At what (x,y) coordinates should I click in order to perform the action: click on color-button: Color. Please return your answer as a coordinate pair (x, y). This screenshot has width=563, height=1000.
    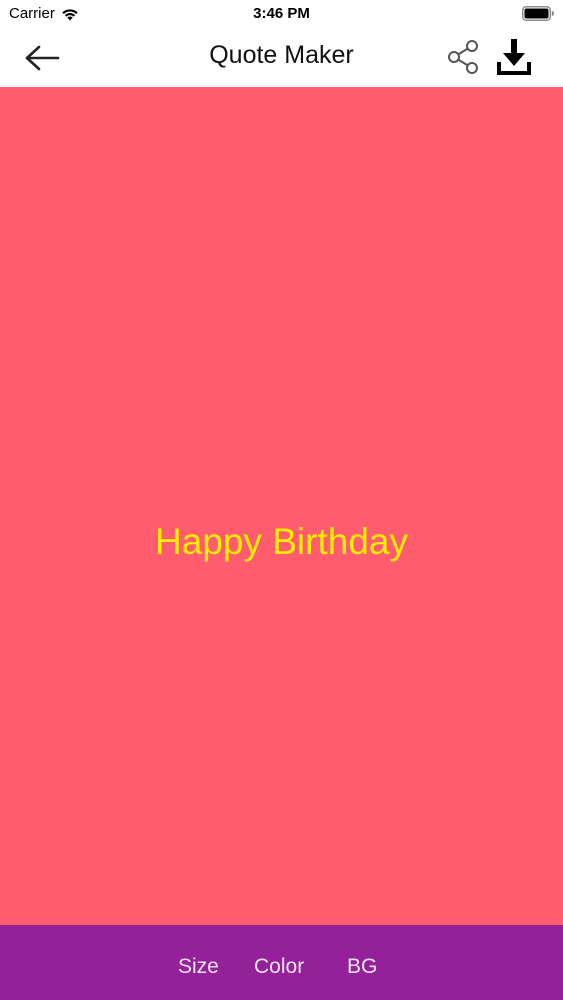
    Looking at the image, I should click on (279, 967).